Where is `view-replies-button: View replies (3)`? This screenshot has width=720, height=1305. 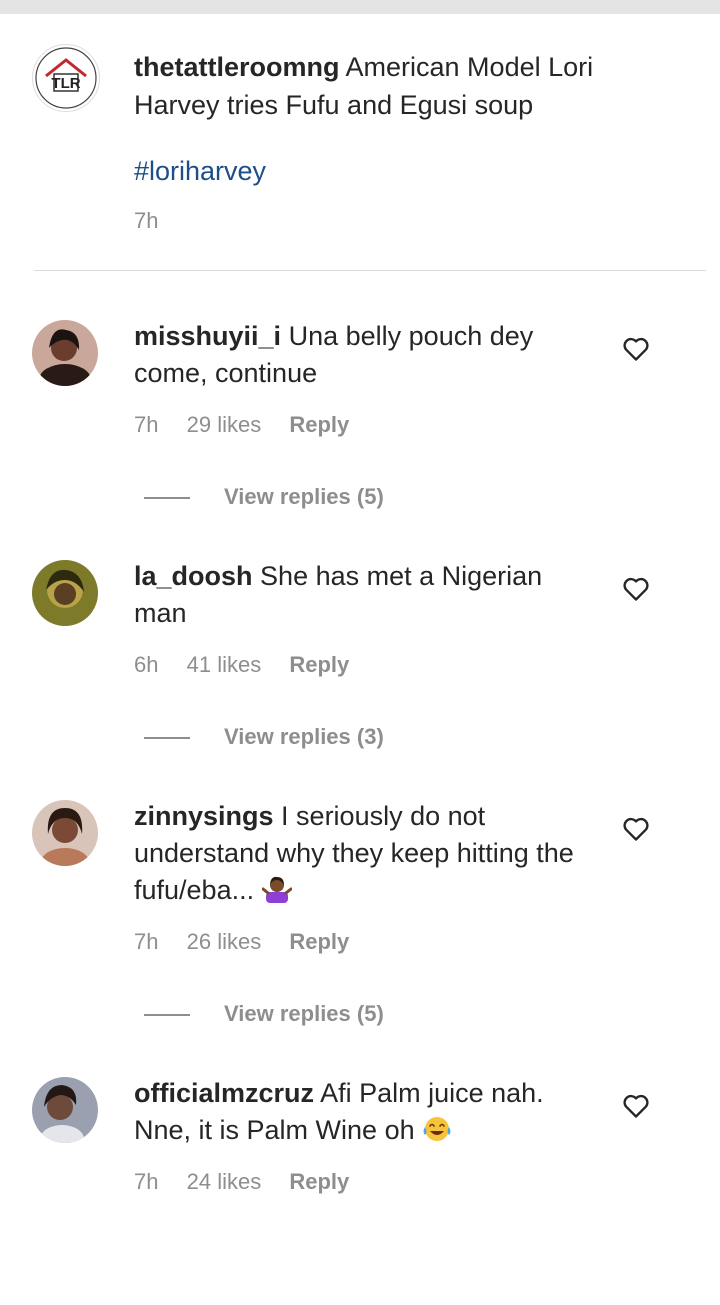
view-replies-button: View replies (3) is located at coordinates (264, 737).